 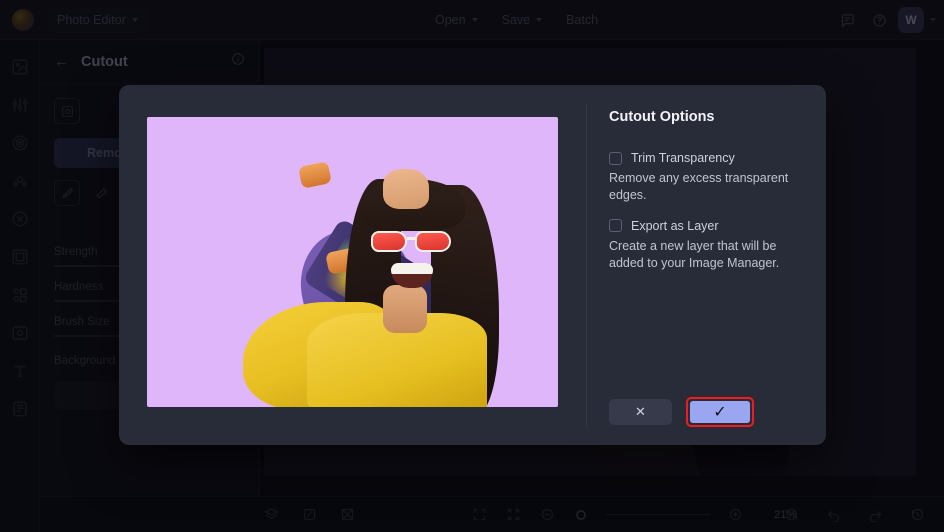 What do you see at coordinates (699, 187) in the screenshot?
I see `trim-transparency-description: Remove any excess transparent edges.` at bounding box center [699, 187].